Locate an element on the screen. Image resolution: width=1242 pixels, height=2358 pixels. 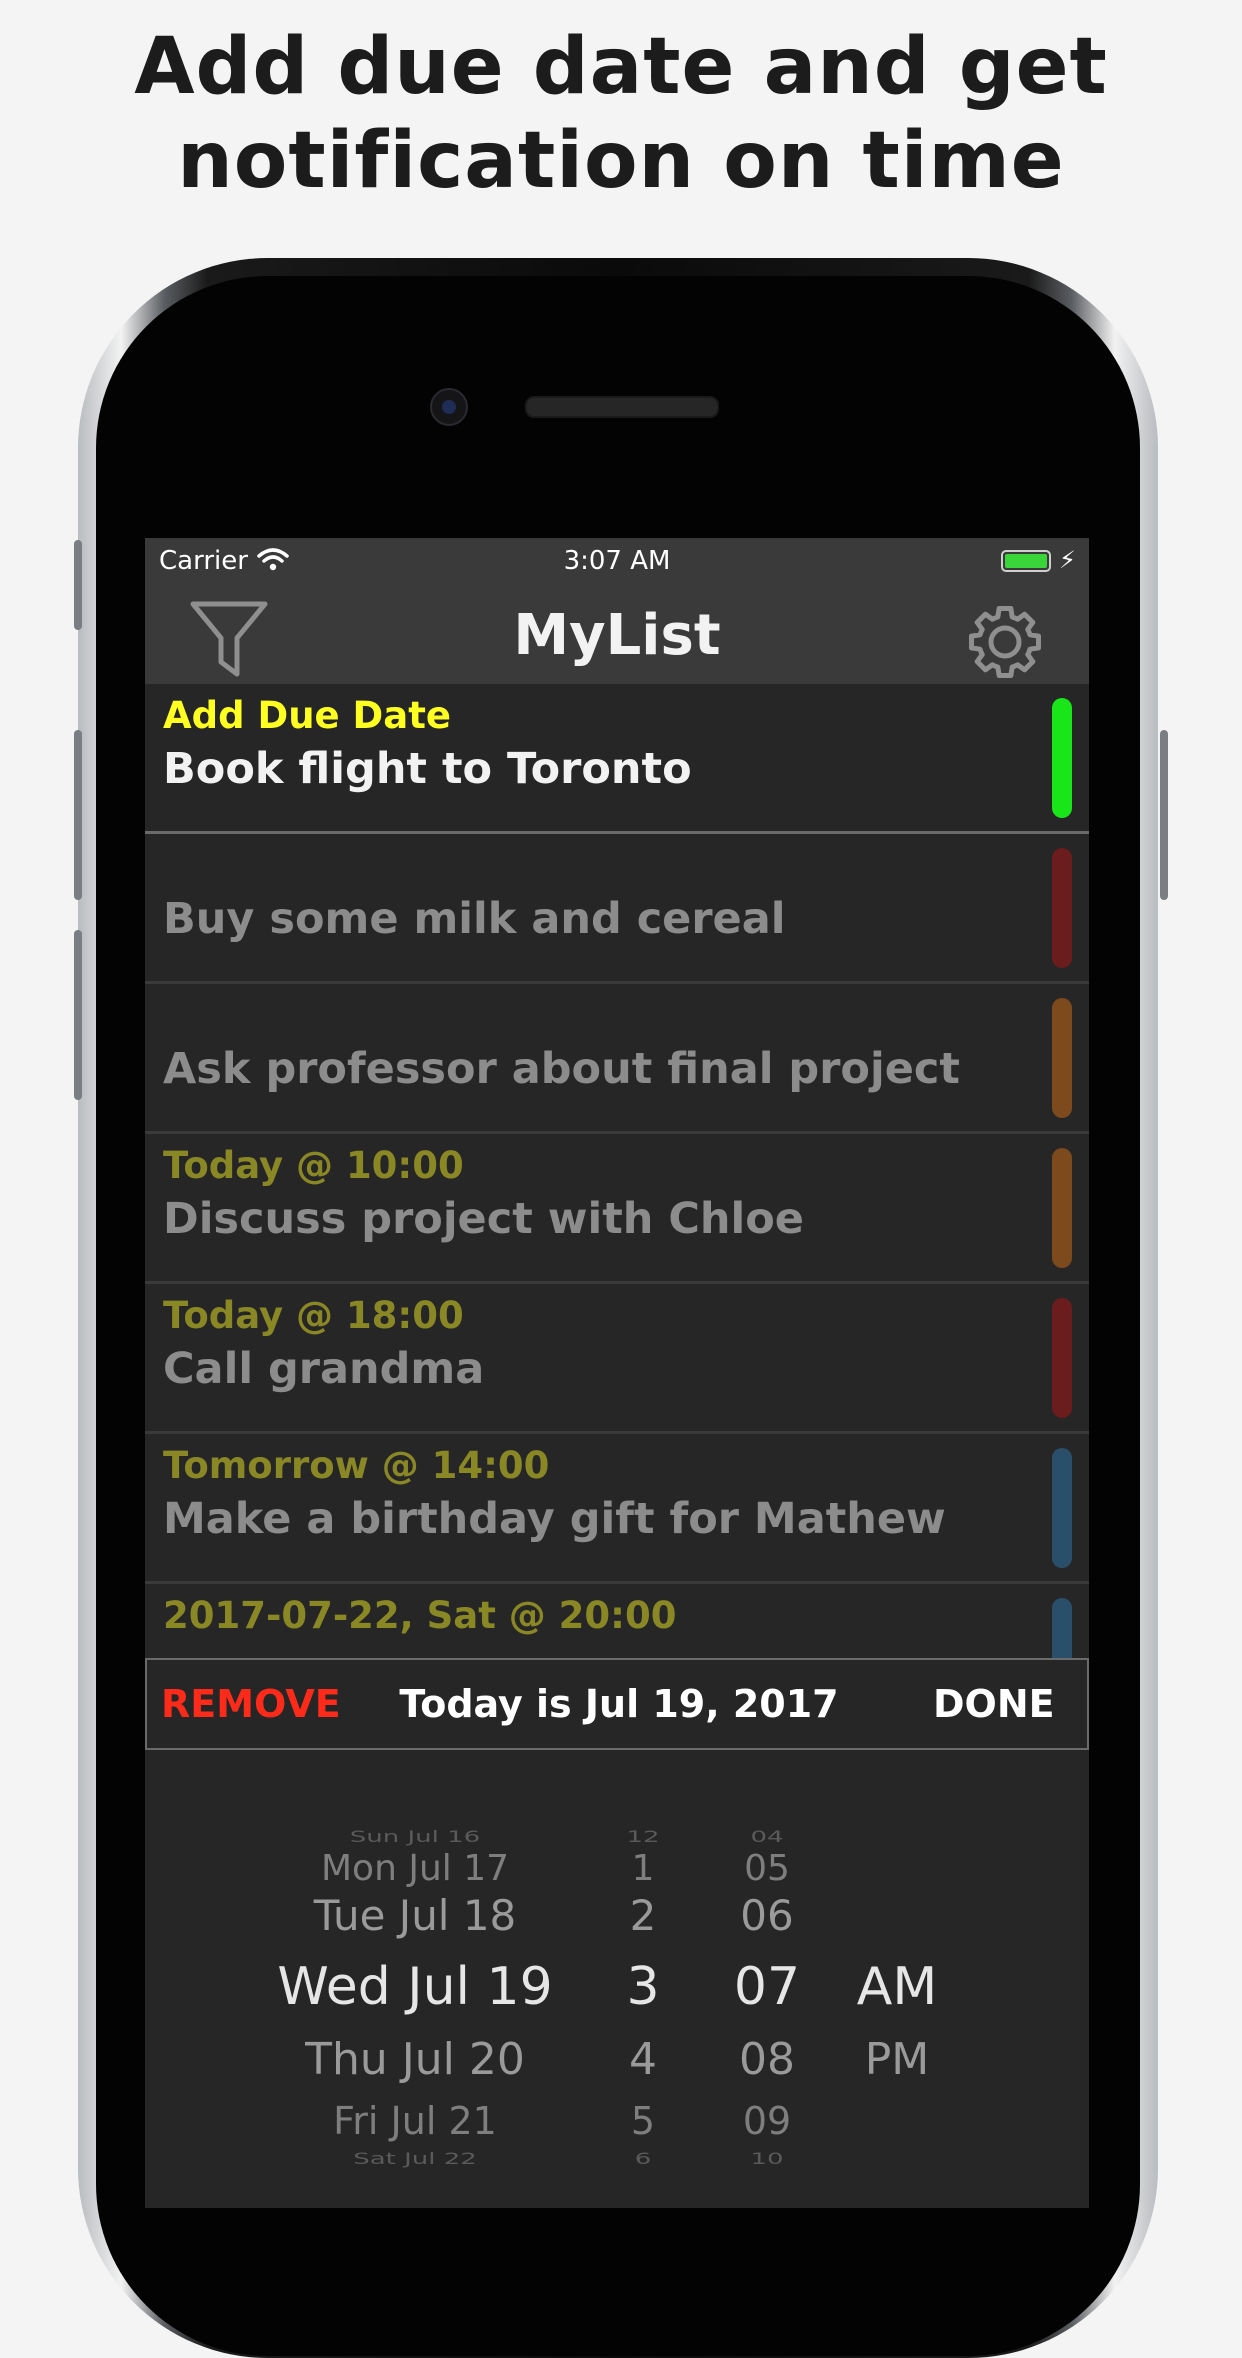
task-row: Add Due Date Book flight to Toronto is located at coordinates (617, 759).